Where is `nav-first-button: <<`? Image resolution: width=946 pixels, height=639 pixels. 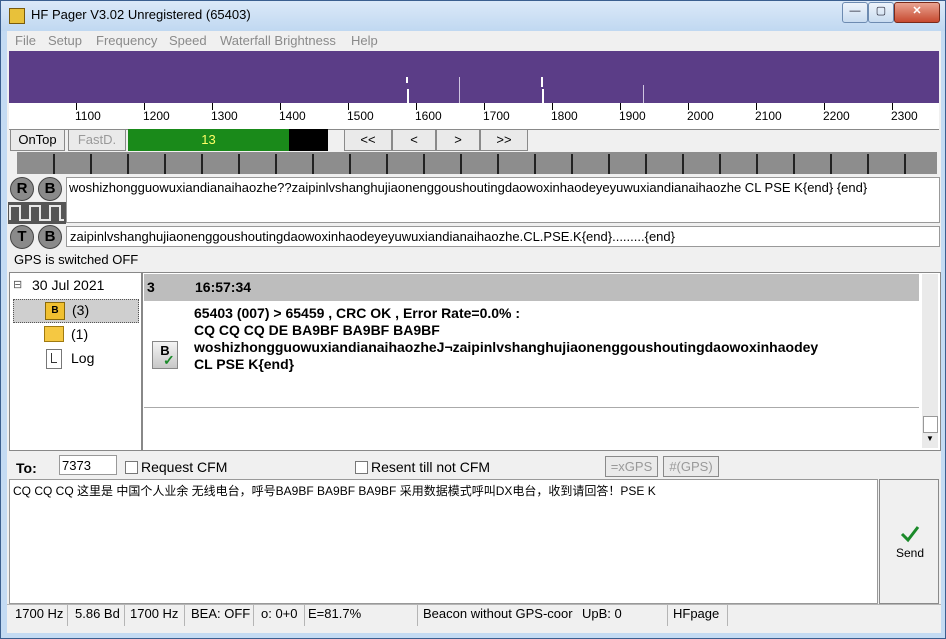 nav-first-button: << is located at coordinates (368, 140).